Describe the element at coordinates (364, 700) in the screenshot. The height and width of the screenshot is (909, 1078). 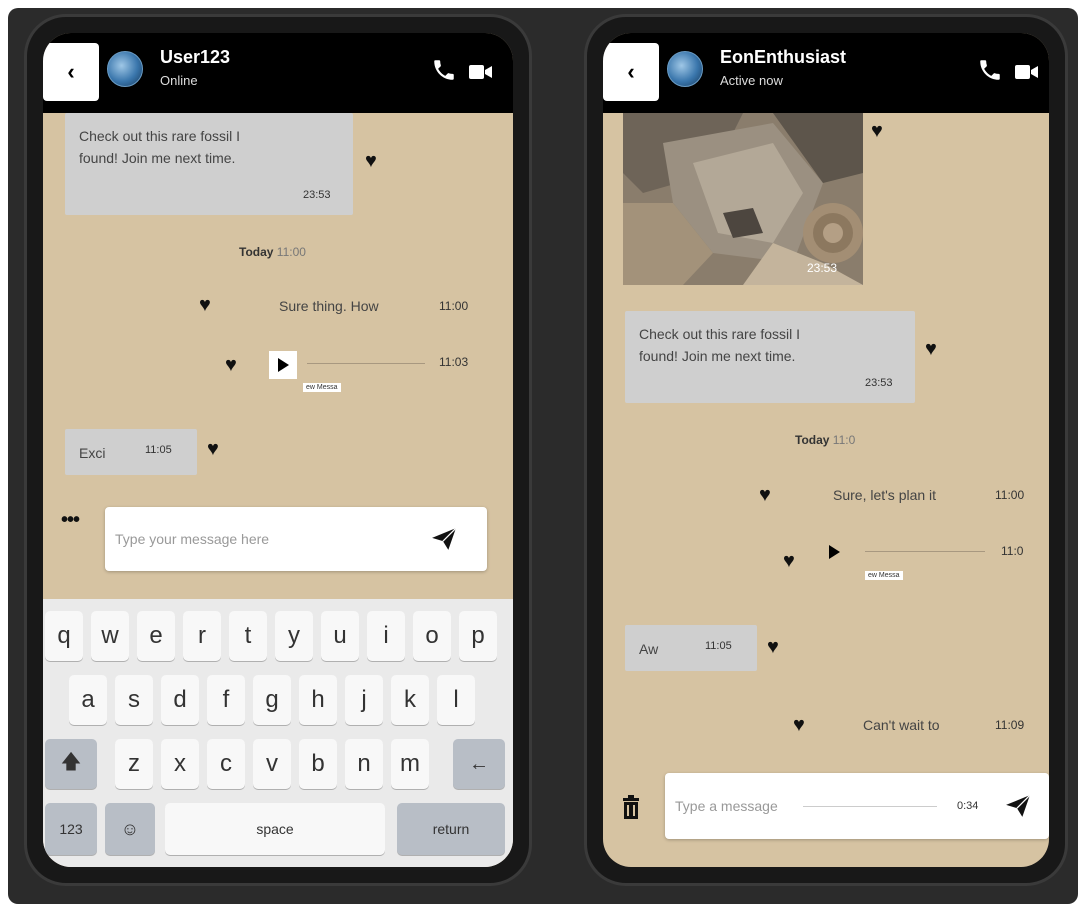
I see `key-j: j` at that location.